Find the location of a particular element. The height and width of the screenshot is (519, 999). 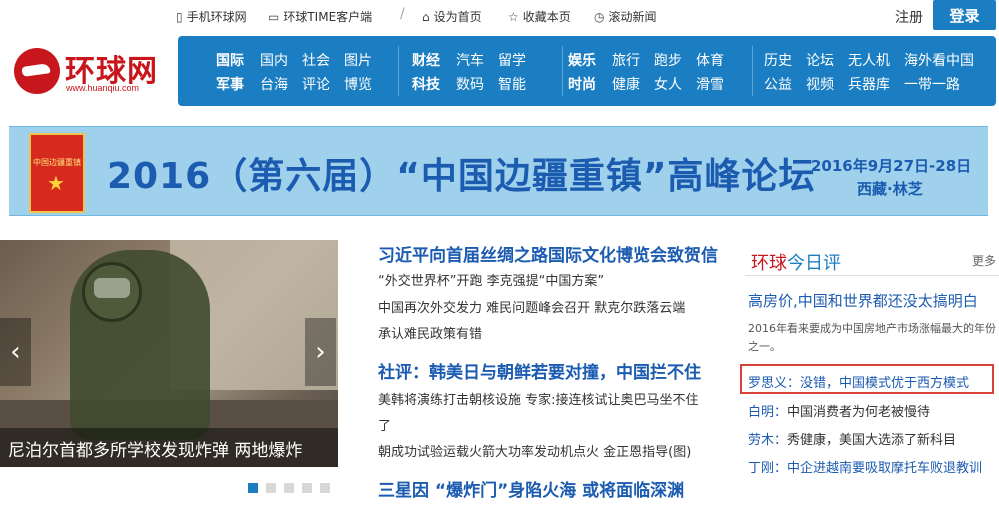

logo-url: www.huanqiu.com is located at coordinates (103, 88).